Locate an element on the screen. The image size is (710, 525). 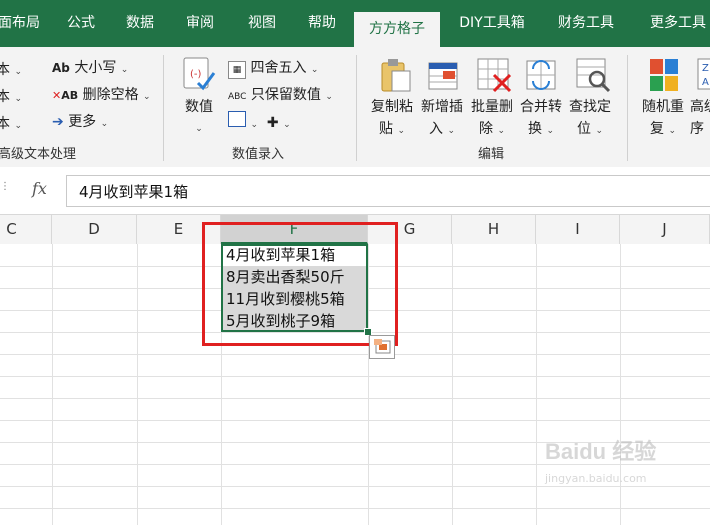
copy-paste-button: 复制粘贴 ⌄ is located at coordinates (392, 119).